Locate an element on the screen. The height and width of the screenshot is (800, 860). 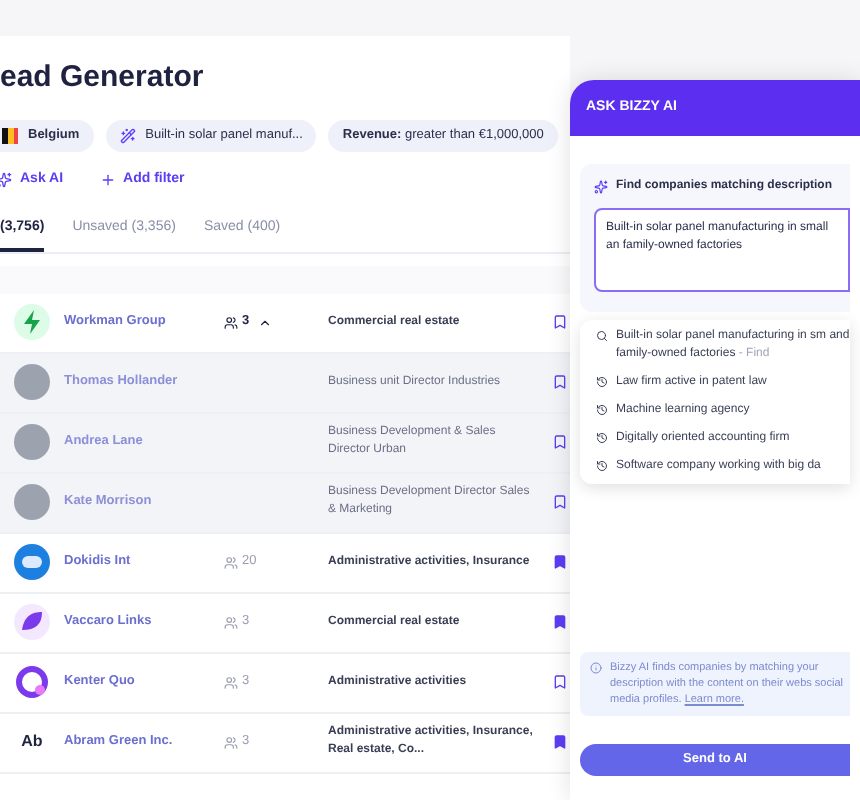
chat-logo-icon is located at coordinates (32, 562).